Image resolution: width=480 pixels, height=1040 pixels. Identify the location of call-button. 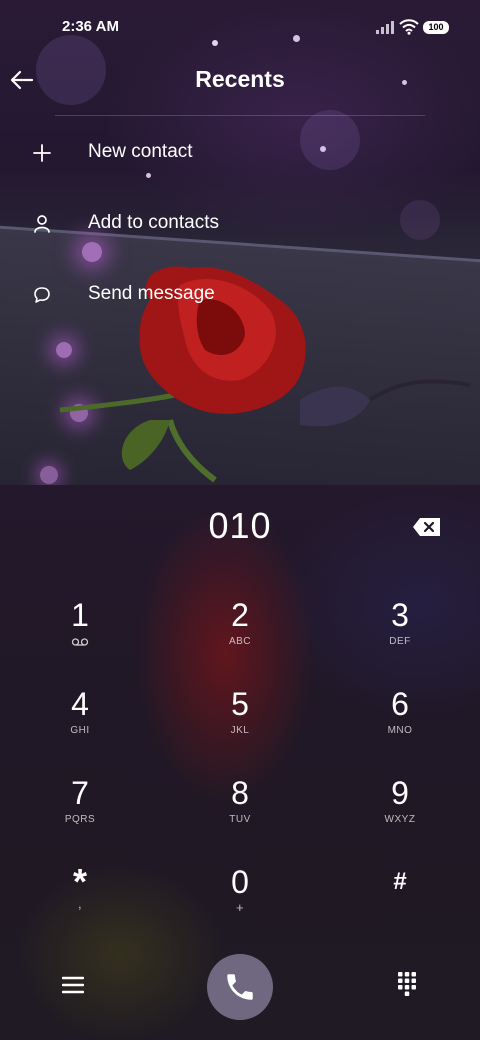
(240, 987).